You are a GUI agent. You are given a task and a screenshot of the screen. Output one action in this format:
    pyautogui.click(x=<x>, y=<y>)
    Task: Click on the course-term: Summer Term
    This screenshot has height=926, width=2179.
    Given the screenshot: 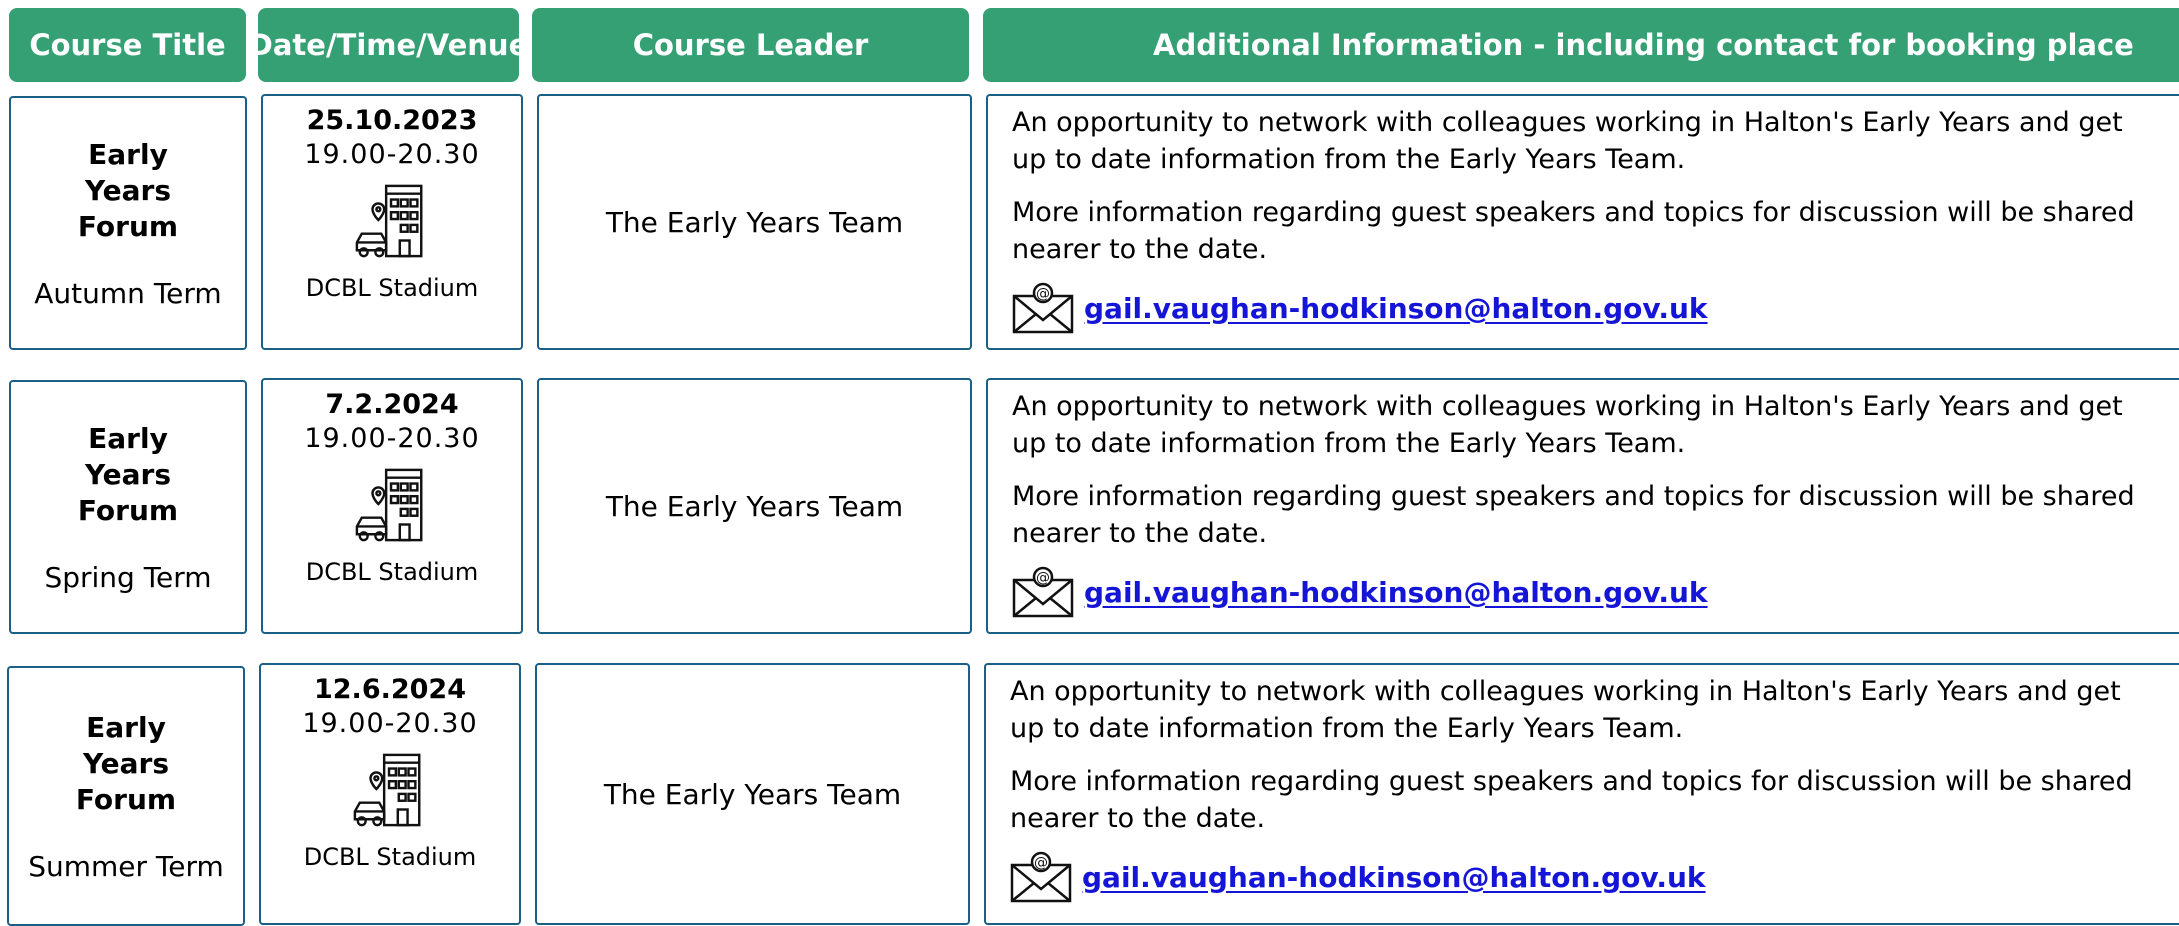 What is the action you would take?
    pyautogui.click(x=126, y=866)
    